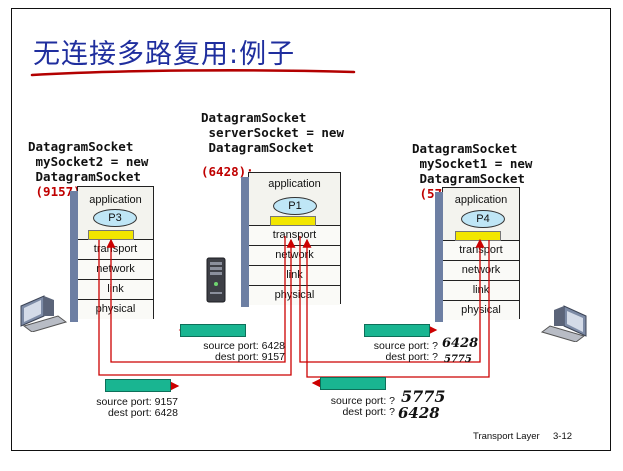 This screenshot has width=623, height=471. What do you see at coordinates (353, 383) in the screenshot?
I see `segment-right-to-server` at bounding box center [353, 383].